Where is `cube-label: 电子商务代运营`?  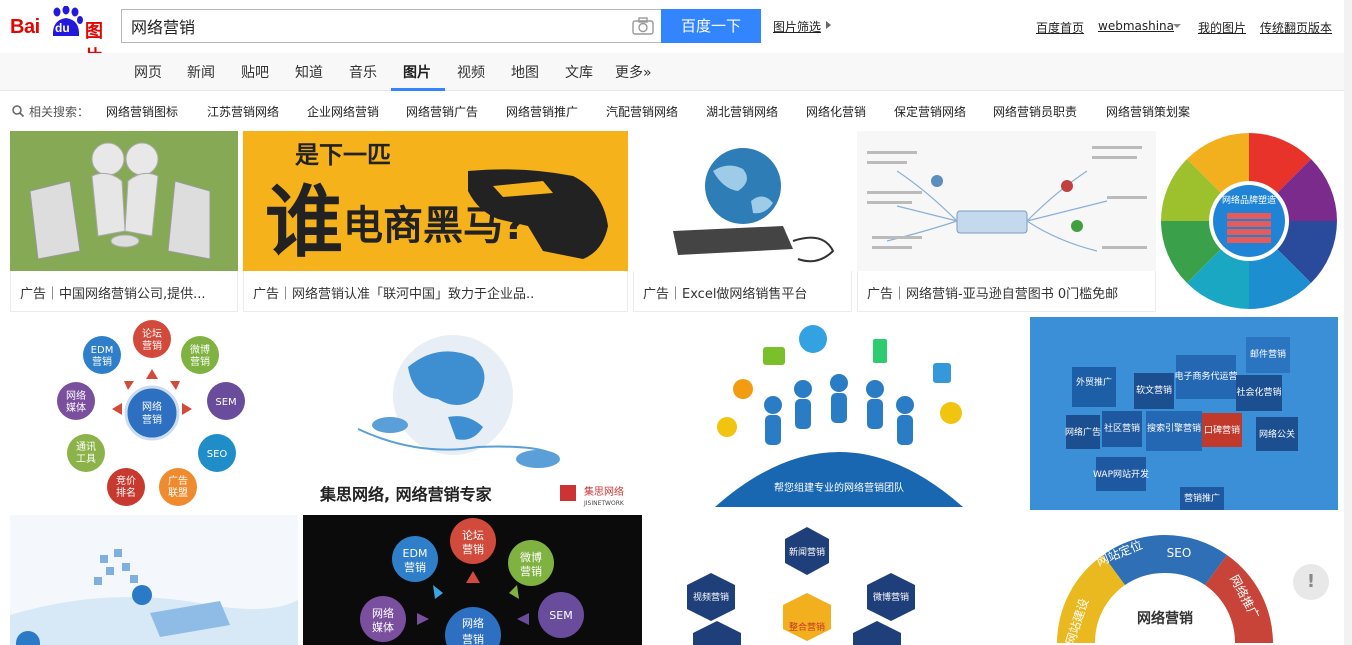
cube-label: 电子商务代运营 is located at coordinates (1205, 376).